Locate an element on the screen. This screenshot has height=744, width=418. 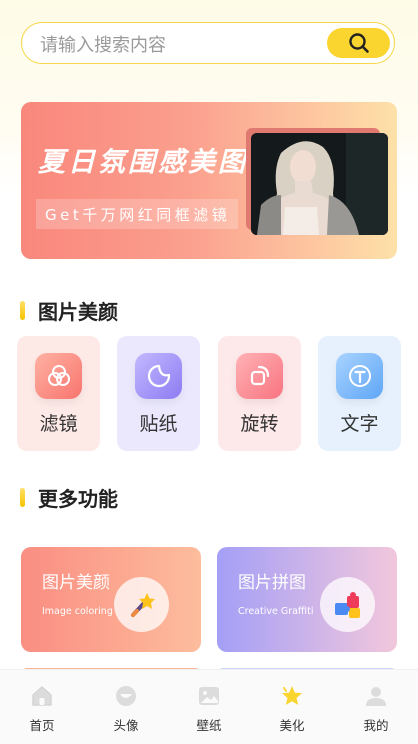
tool-label: 文字 is located at coordinates (359, 424).